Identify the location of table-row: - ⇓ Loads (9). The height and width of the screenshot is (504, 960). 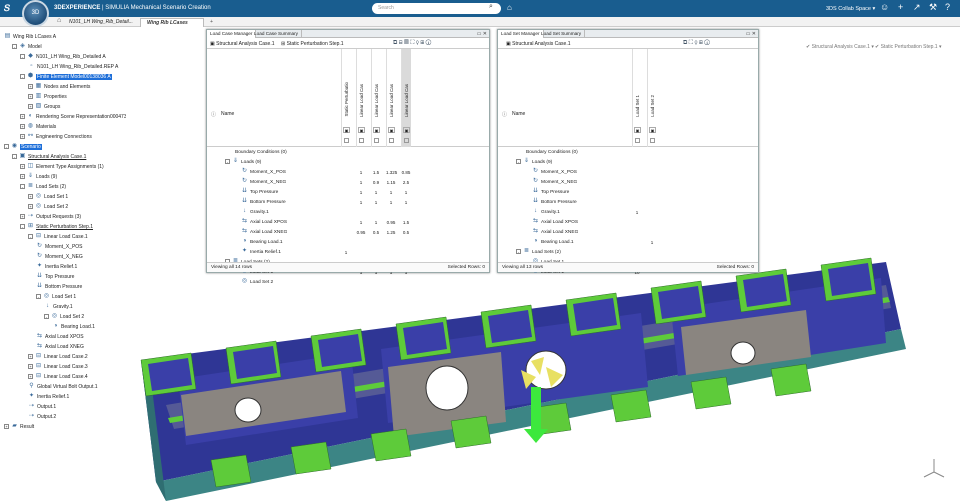
(348, 163).